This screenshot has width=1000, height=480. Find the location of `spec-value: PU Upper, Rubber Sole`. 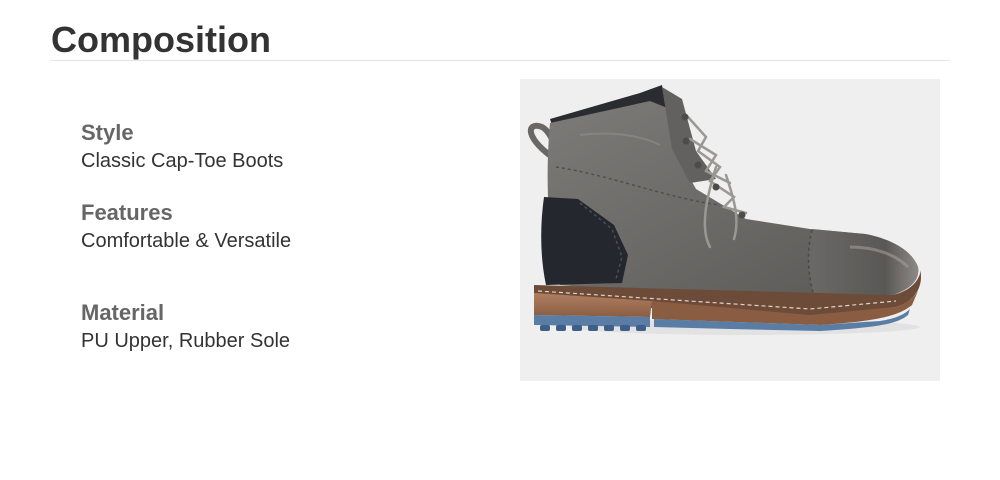

spec-value: PU Upper, Rubber Sole is located at coordinates (186, 341).